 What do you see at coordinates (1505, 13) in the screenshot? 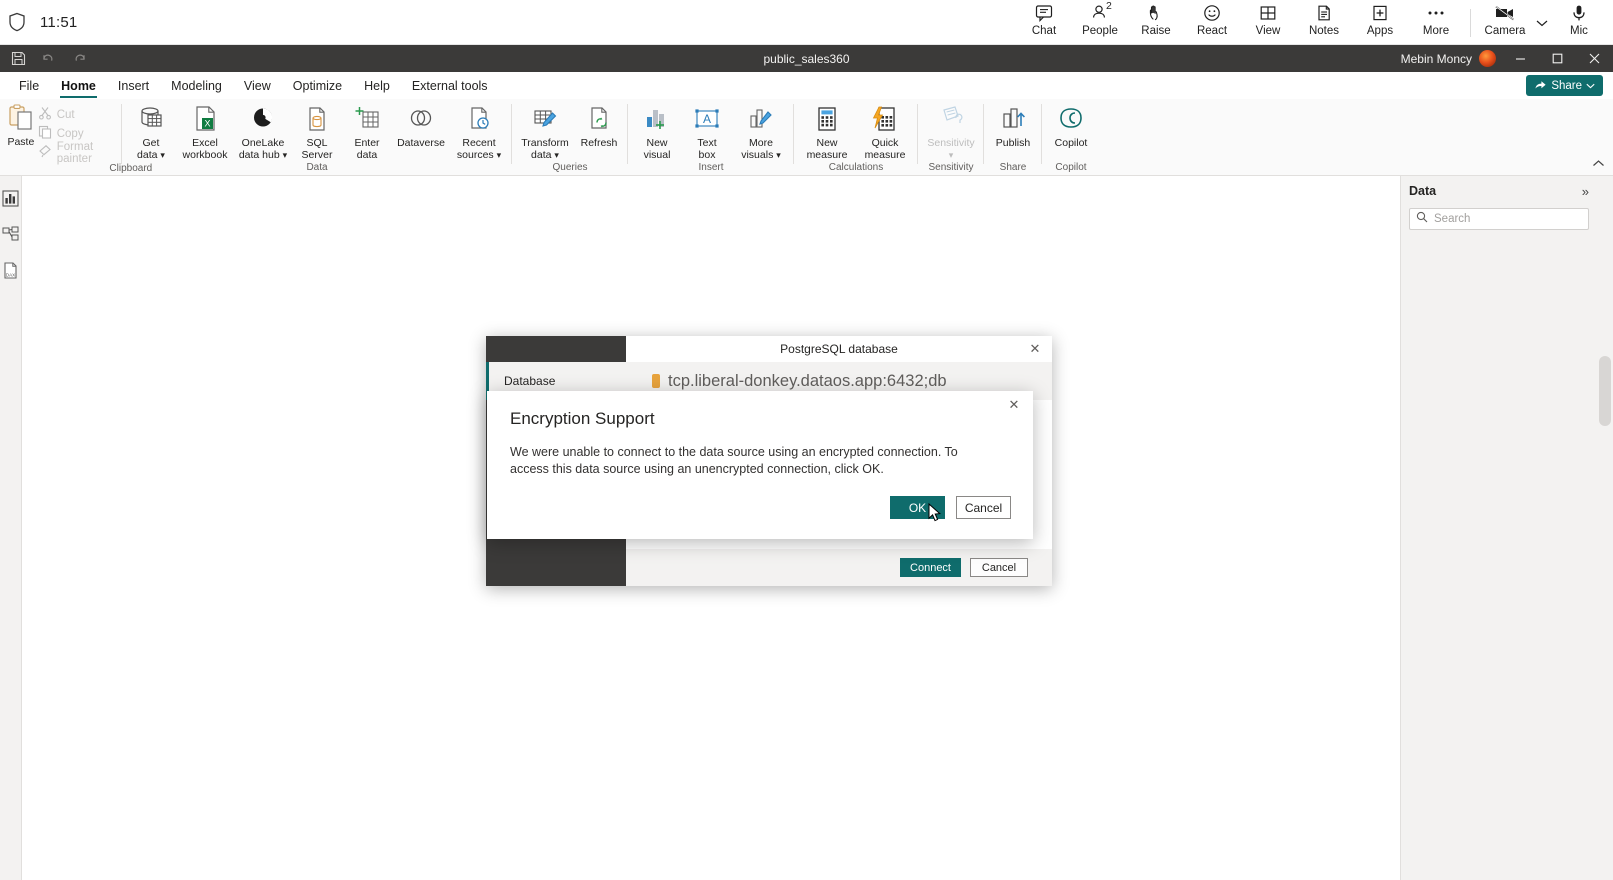
I see `camera-off-icon` at bounding box center [1505, 13].